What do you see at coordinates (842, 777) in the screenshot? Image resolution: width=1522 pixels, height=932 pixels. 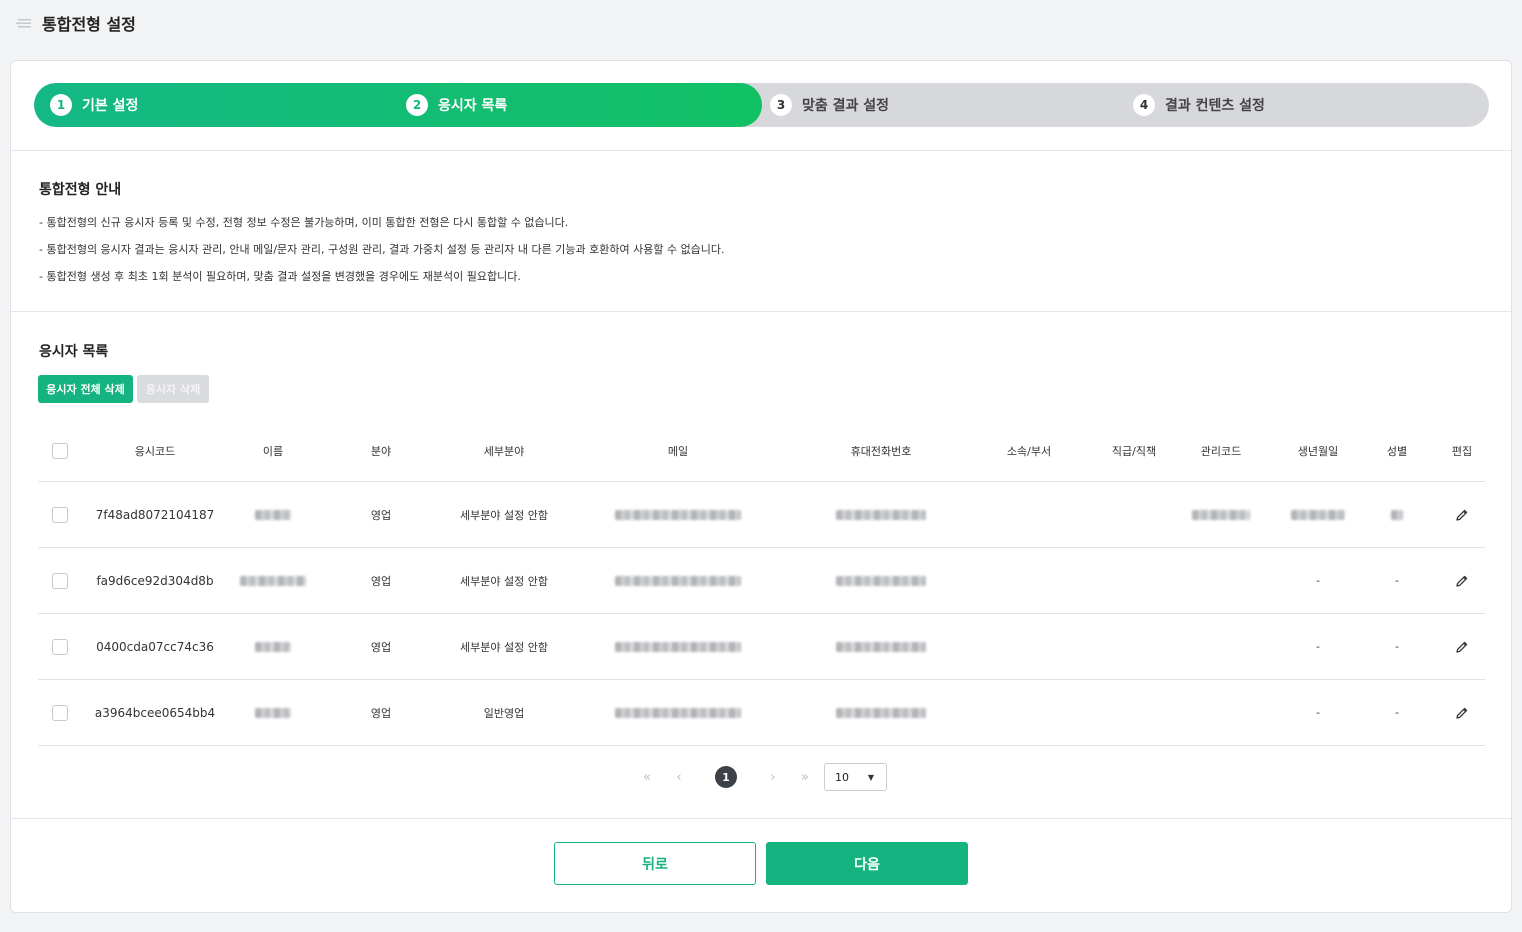 I see `page-size-value: 10` at bounding box center [842, 777].